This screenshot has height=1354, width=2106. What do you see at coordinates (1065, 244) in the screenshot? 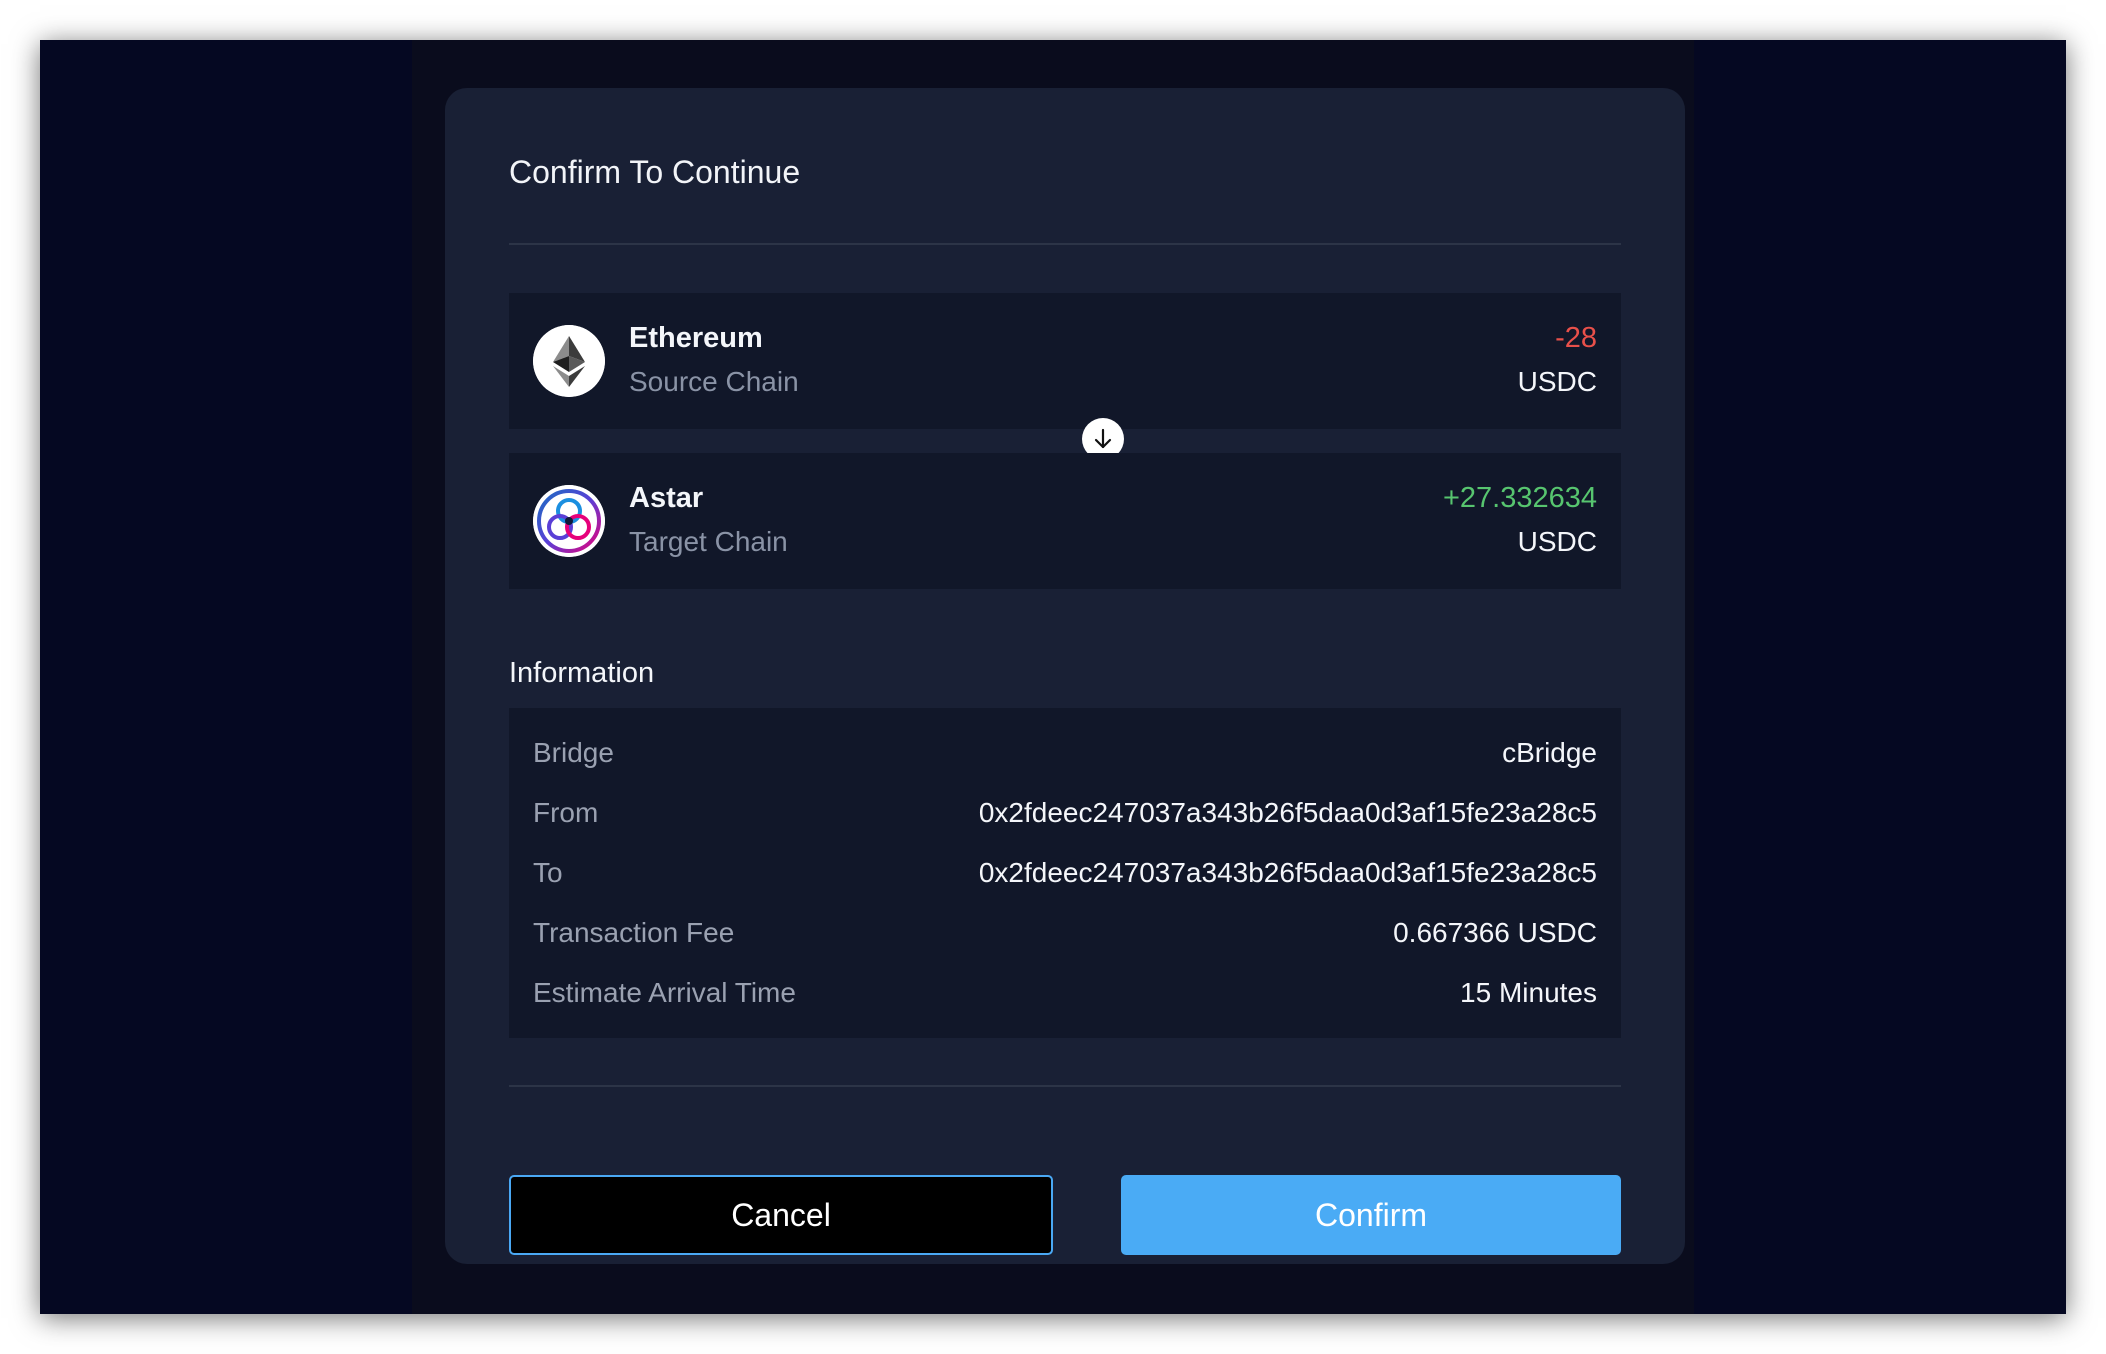
I see `title-divider` at bounding box center [1065, 244].